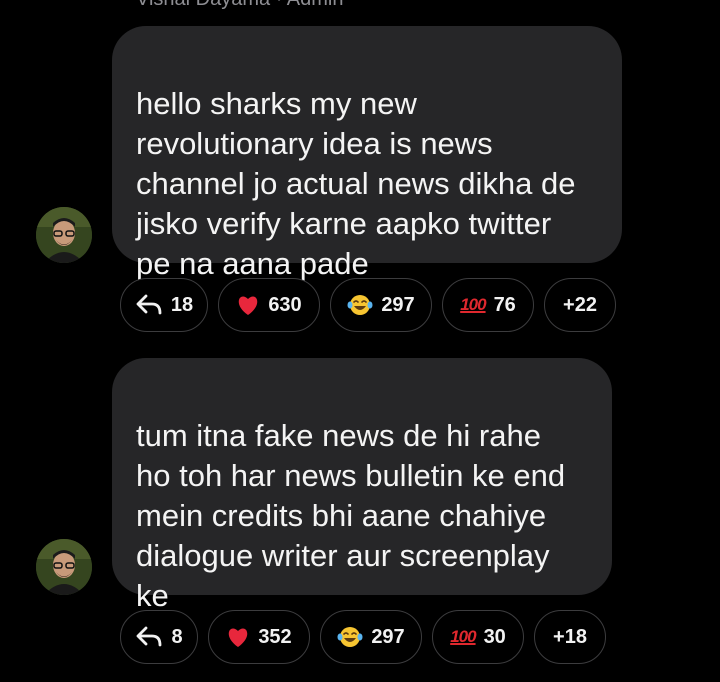 The height and width of the screenshot is (682, 720). I want to click on reply-button: 18, so click(164, 305).